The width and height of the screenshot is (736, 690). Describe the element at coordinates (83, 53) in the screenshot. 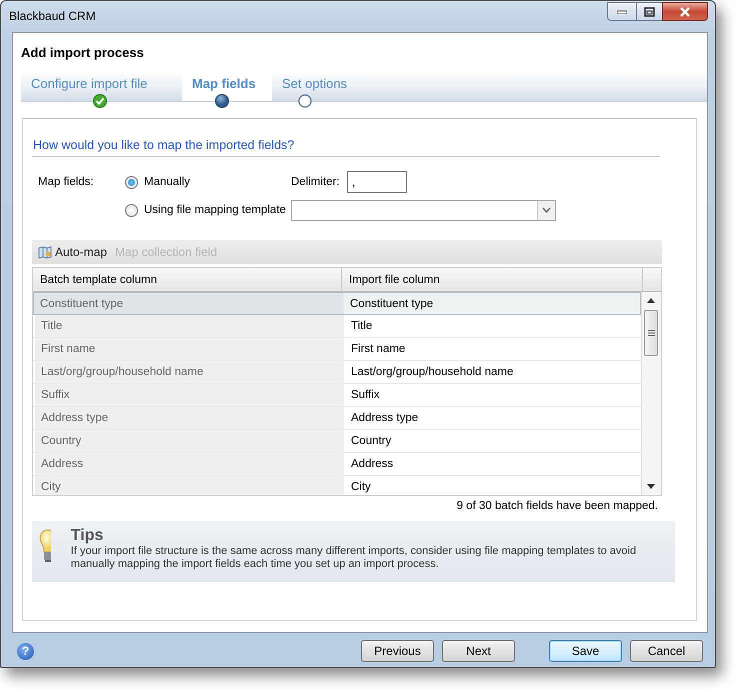

I see `dialog-title: Add import process` at that location.